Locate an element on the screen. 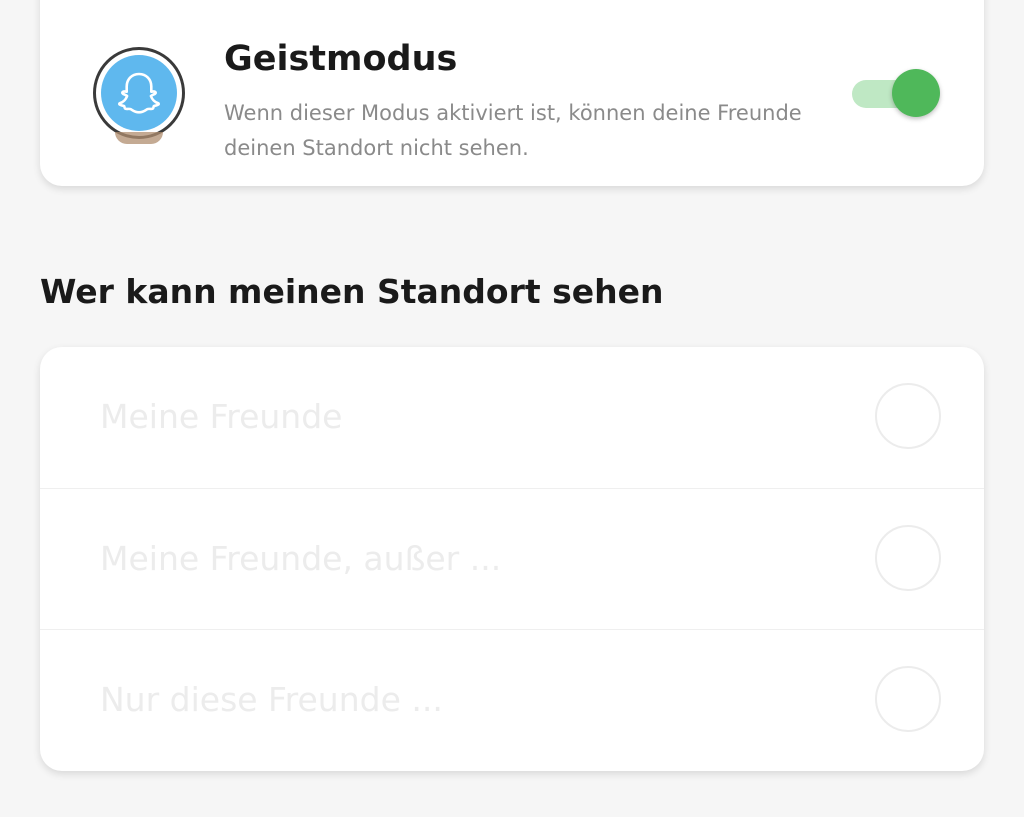  option-label: Meine Freunde is located at coordinates (221, 416).